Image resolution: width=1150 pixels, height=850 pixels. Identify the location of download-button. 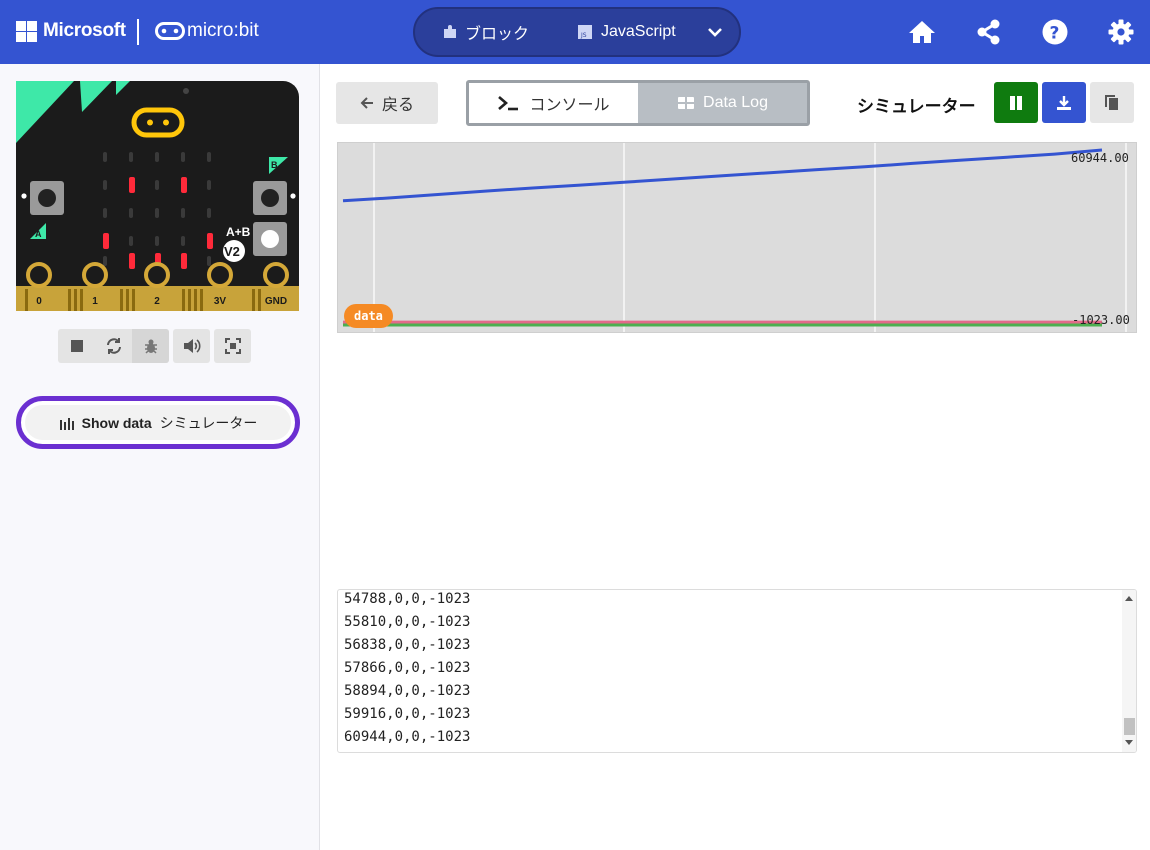
(1064, 102).